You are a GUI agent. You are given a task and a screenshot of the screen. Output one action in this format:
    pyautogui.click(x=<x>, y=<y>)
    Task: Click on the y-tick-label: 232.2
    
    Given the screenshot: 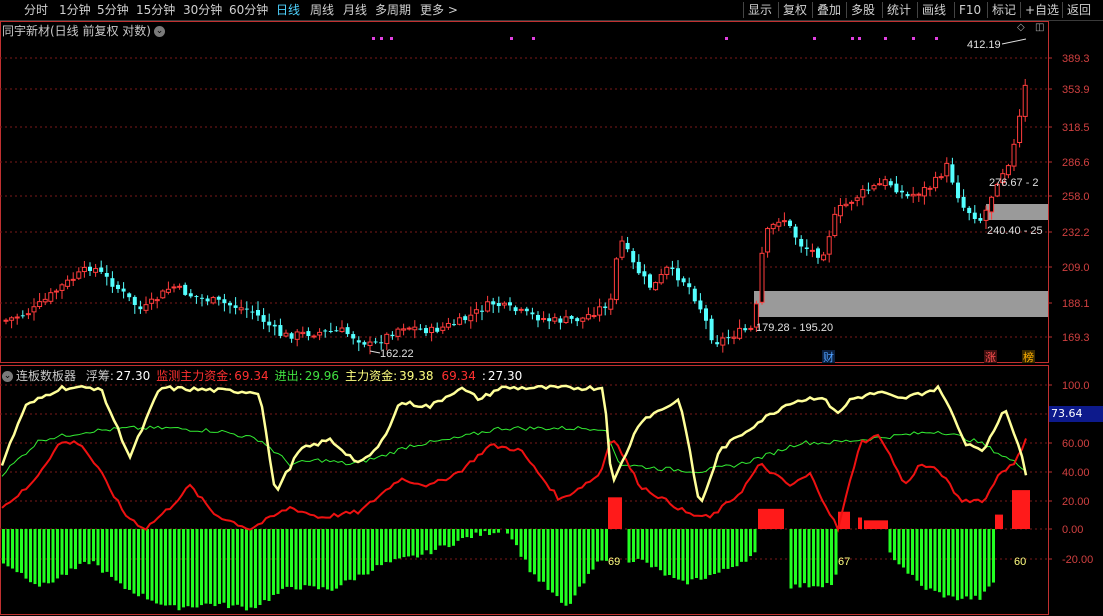 What is the action you would take?
    pyautogui.click(x=1076, y=233)
    